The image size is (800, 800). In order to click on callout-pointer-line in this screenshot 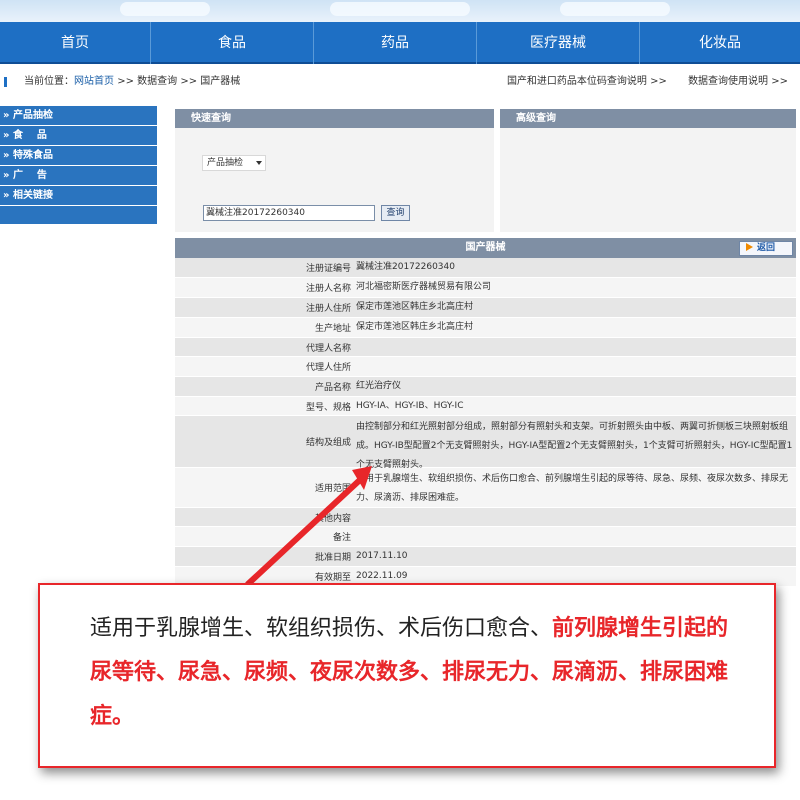, I will do `click(305, 531)`.